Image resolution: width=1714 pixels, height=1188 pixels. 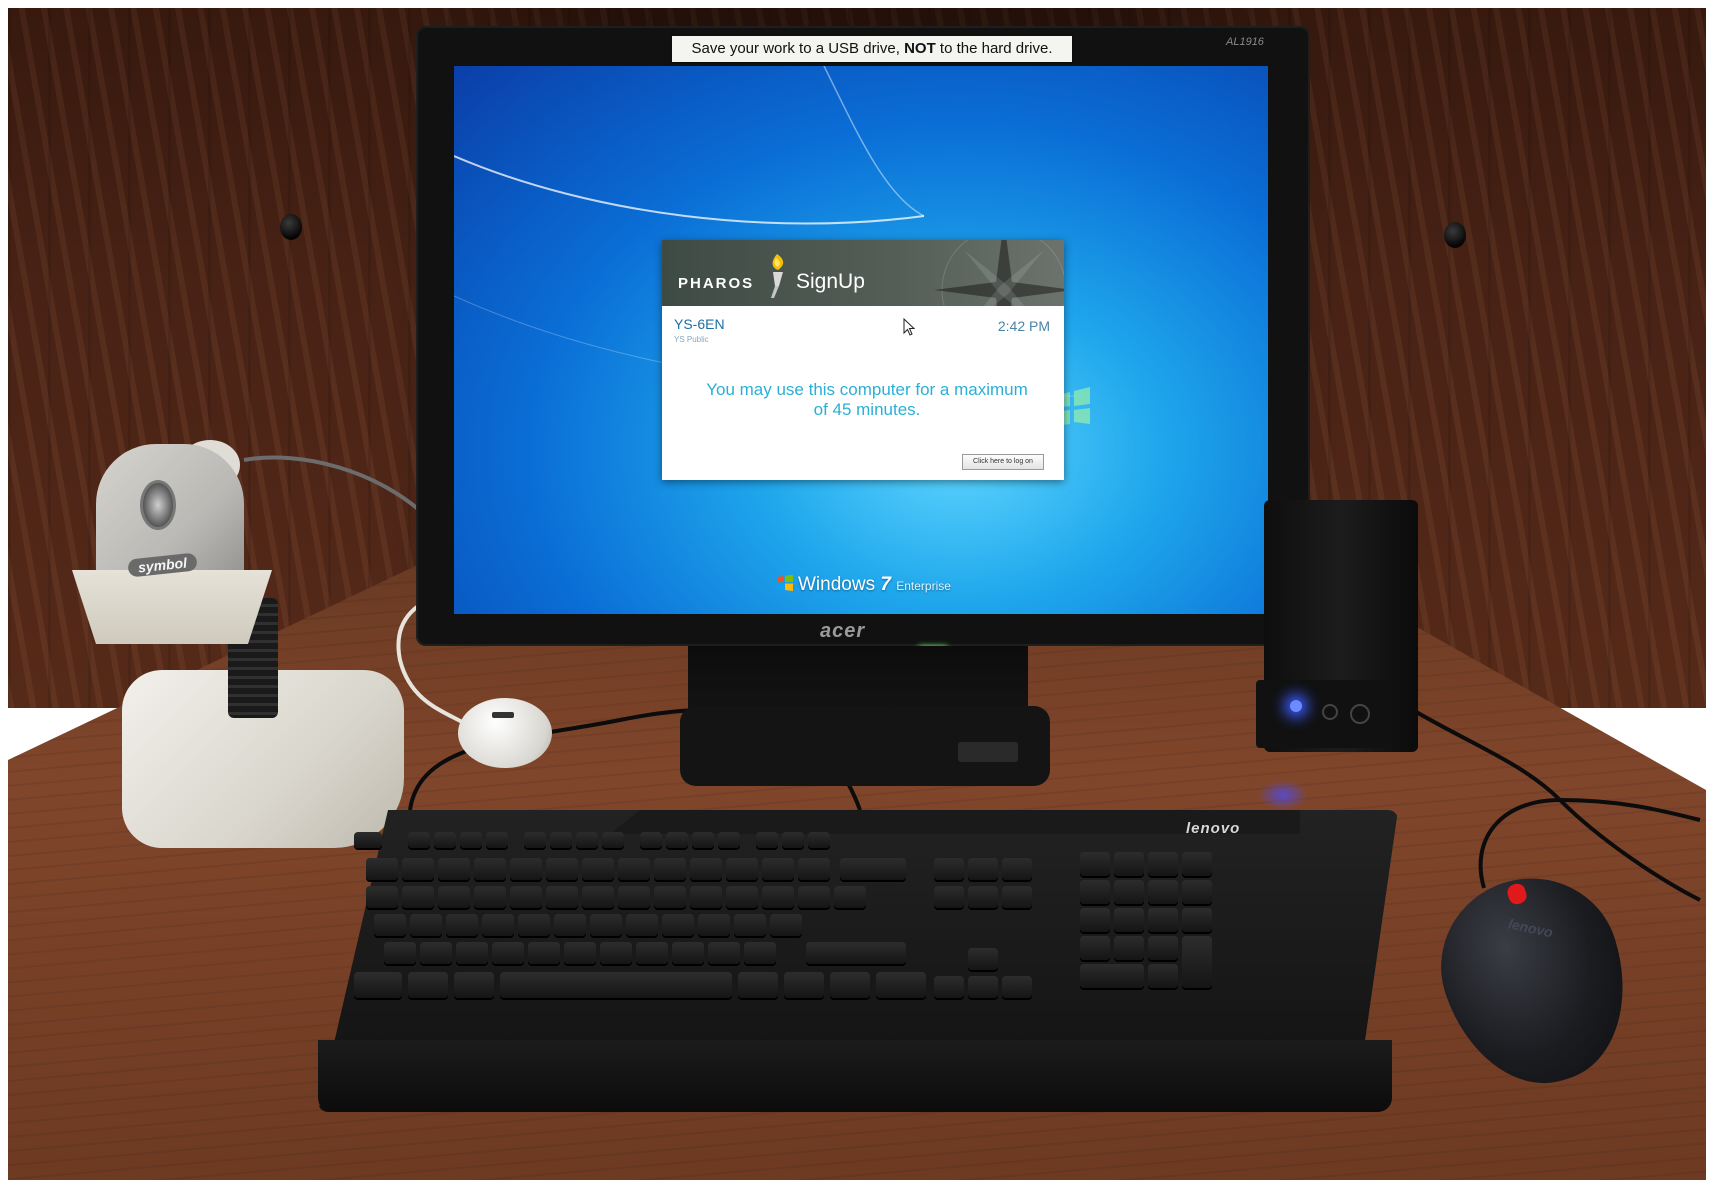 I want to click on volume-knob, so click(x=1360, y=714).